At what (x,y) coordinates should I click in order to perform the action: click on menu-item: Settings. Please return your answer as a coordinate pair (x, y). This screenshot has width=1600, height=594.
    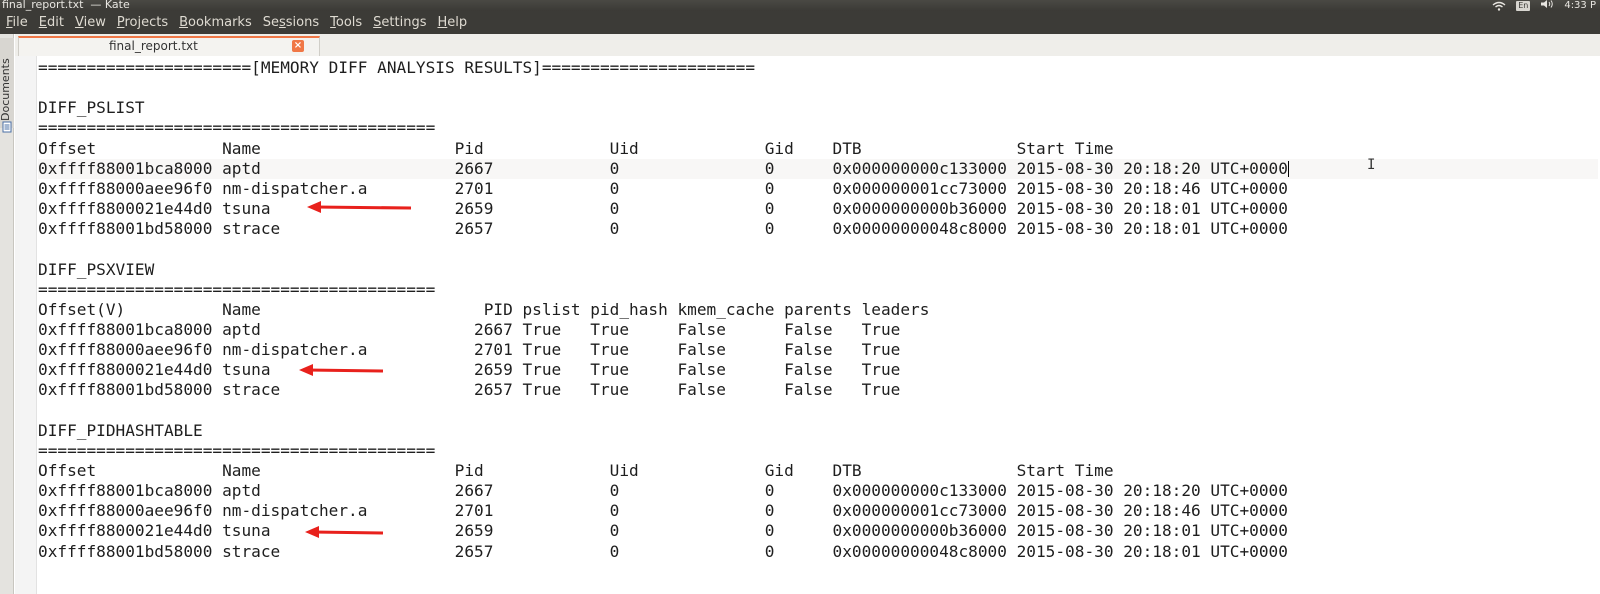
    Looking at the image, I should click on (399, 22).